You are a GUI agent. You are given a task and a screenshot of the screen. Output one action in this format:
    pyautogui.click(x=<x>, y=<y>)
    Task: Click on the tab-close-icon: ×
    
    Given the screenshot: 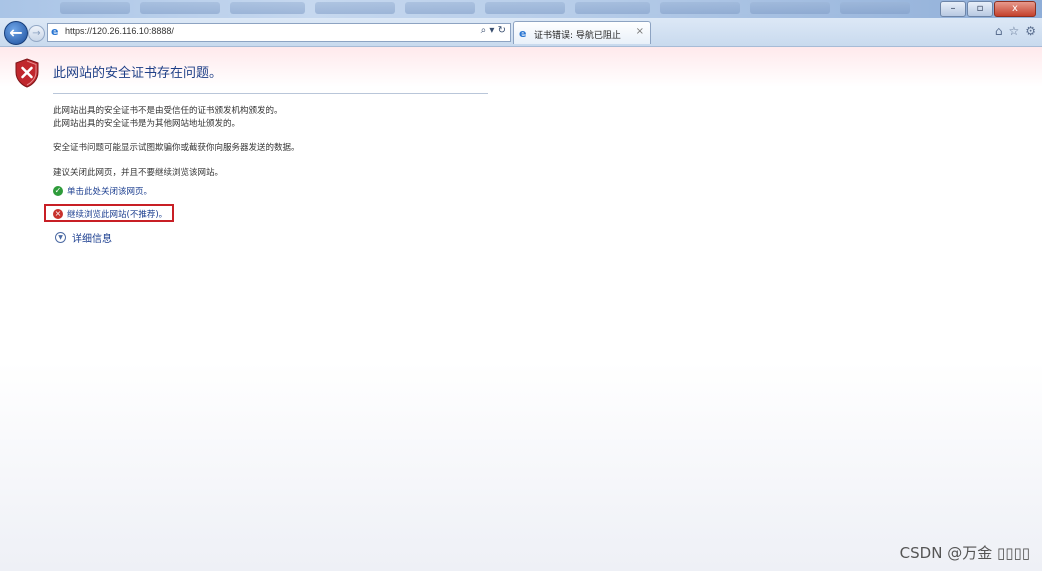 What is the action you would take?
    pyautogui.click(x=640, y=31)
    